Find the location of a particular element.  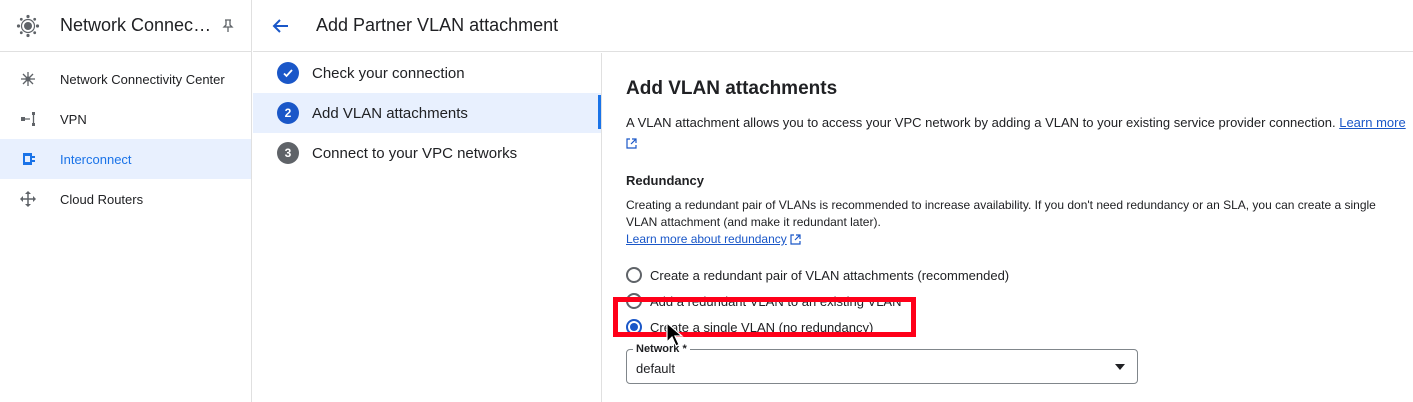

step-check-connection: Check your connection is located at coordinates (427, 73).